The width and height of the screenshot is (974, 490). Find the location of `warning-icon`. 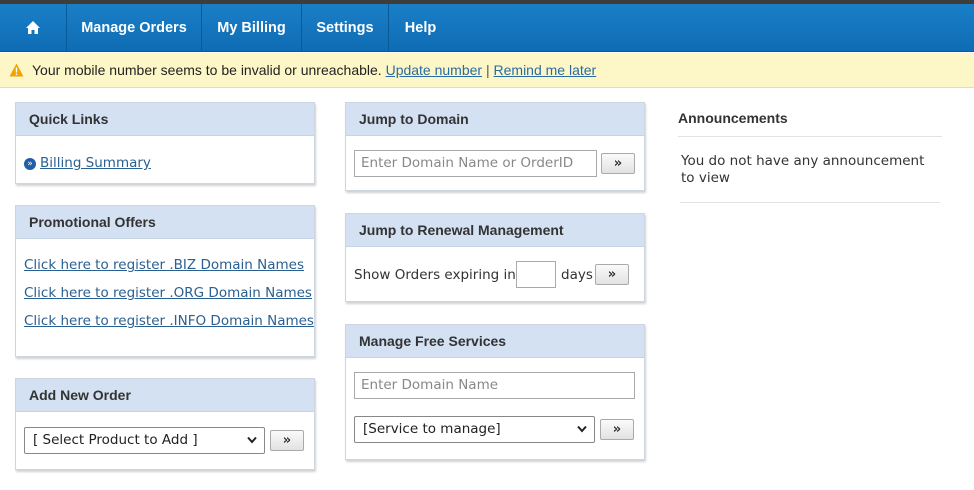

warning-icon is located at coordinates (16, 70).